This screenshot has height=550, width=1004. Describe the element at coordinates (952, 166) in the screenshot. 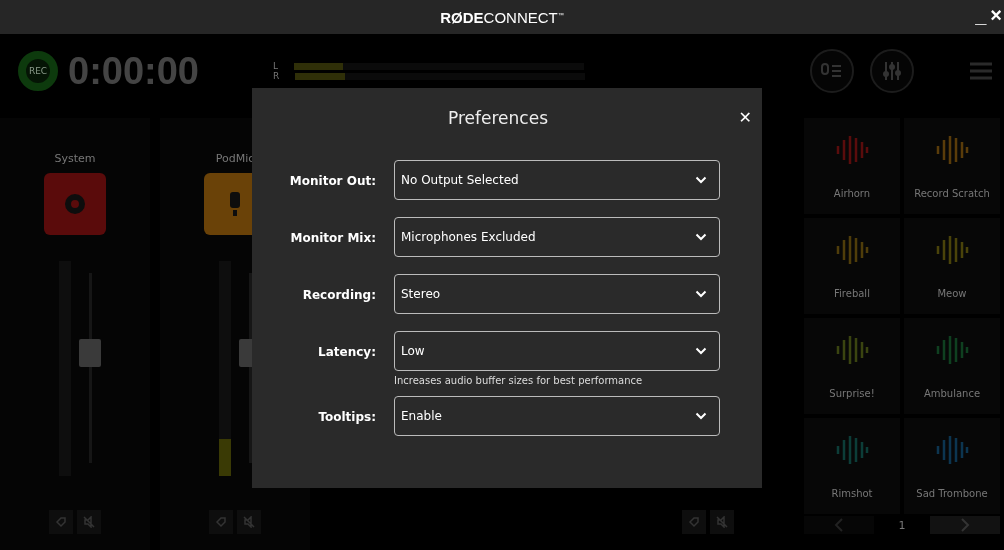

I see `sound-pad: Record Scratch` at that location.